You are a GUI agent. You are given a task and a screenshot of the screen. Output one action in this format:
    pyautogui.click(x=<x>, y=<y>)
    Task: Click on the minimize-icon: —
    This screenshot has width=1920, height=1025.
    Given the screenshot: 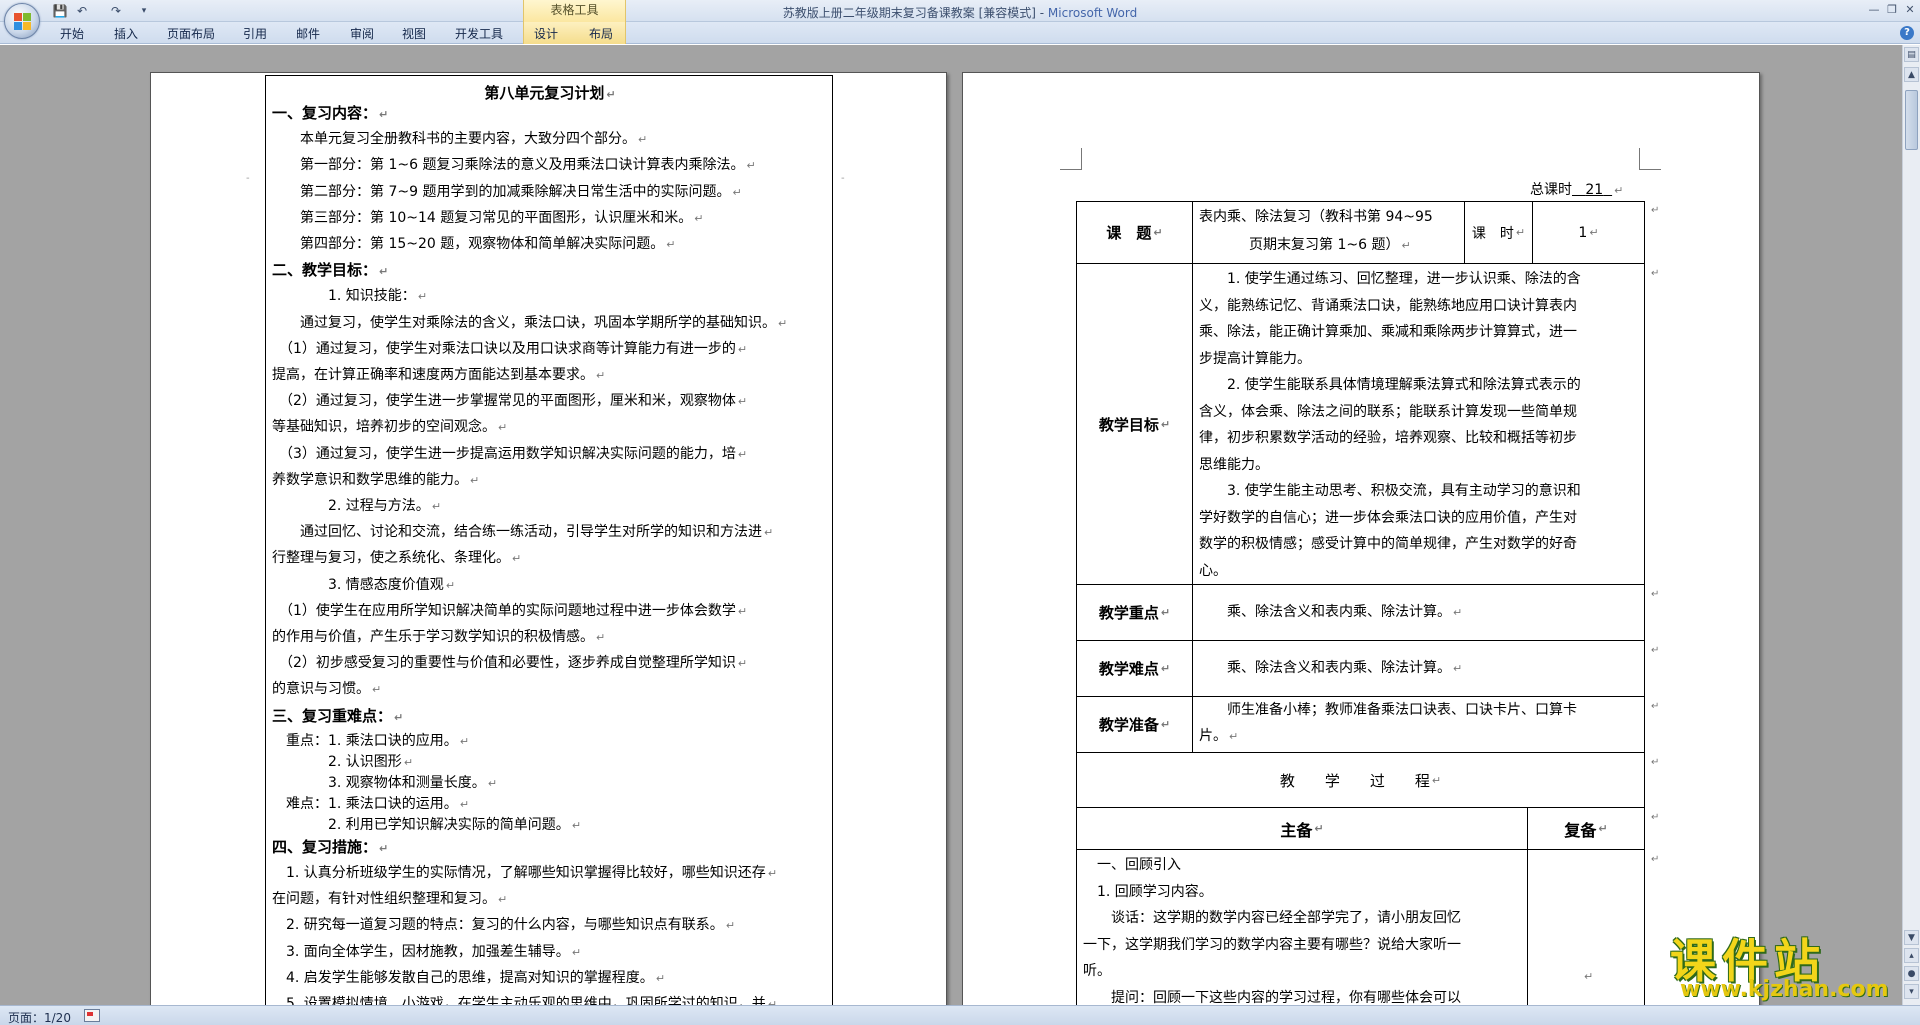 What is the action you would take?
    pyautogui.click(x=1874, y=10)
    